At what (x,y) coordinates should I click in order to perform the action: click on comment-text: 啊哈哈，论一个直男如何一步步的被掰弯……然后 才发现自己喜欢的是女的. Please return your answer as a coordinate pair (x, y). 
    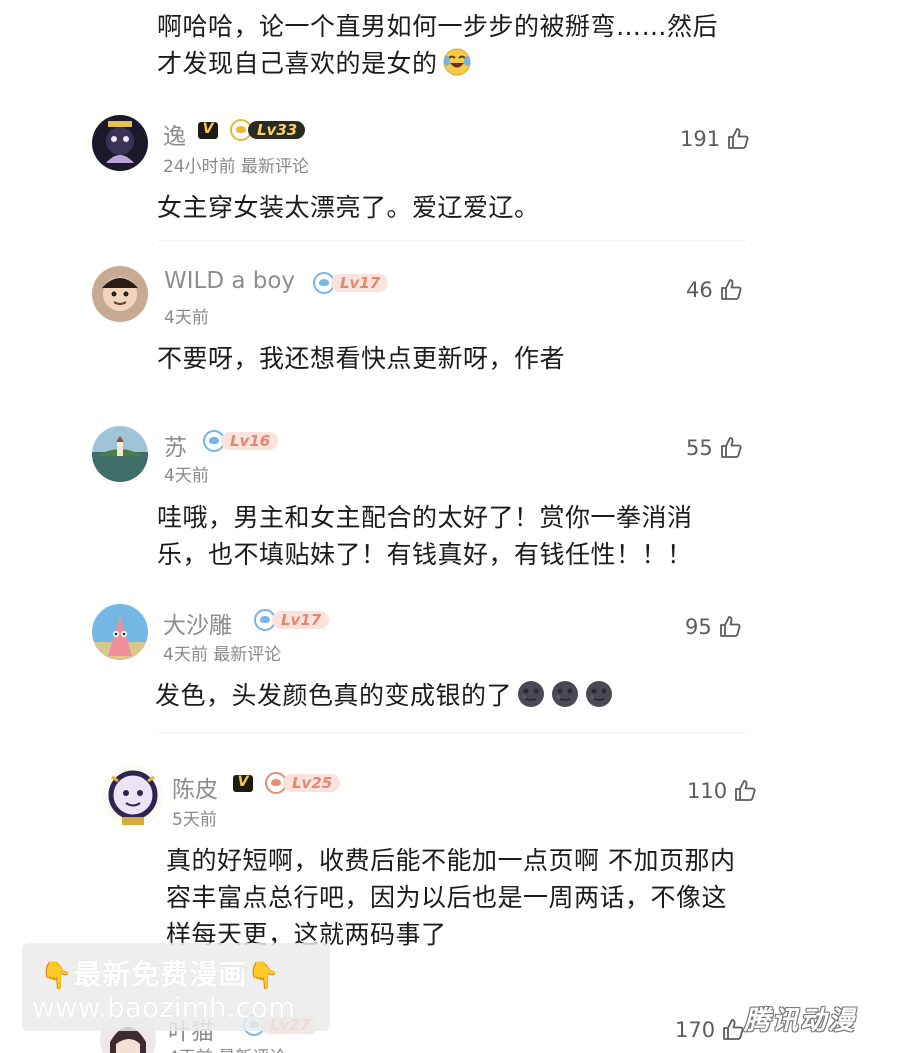
    Looking at the image, I should click on (437, 45).